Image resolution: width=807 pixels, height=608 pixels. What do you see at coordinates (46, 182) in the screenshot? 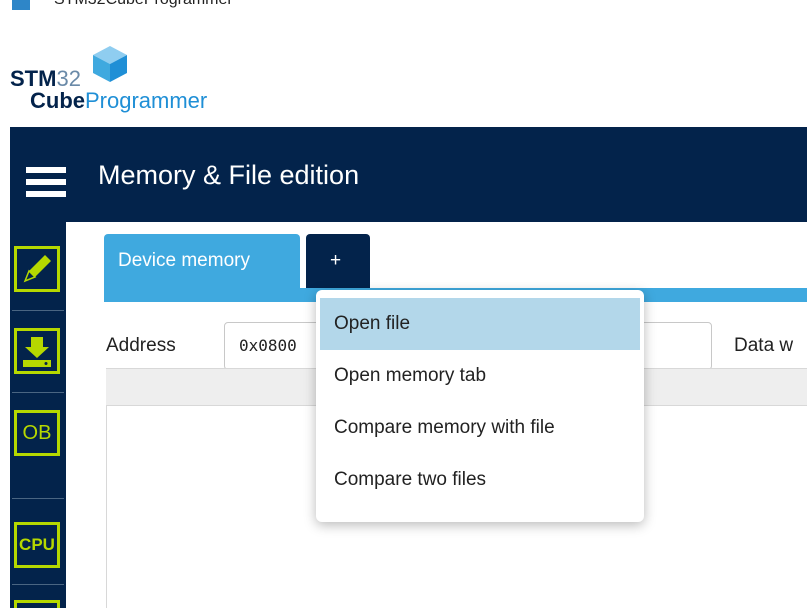
I see `hamburger-menu-icon` at bounding box center [46, 182].